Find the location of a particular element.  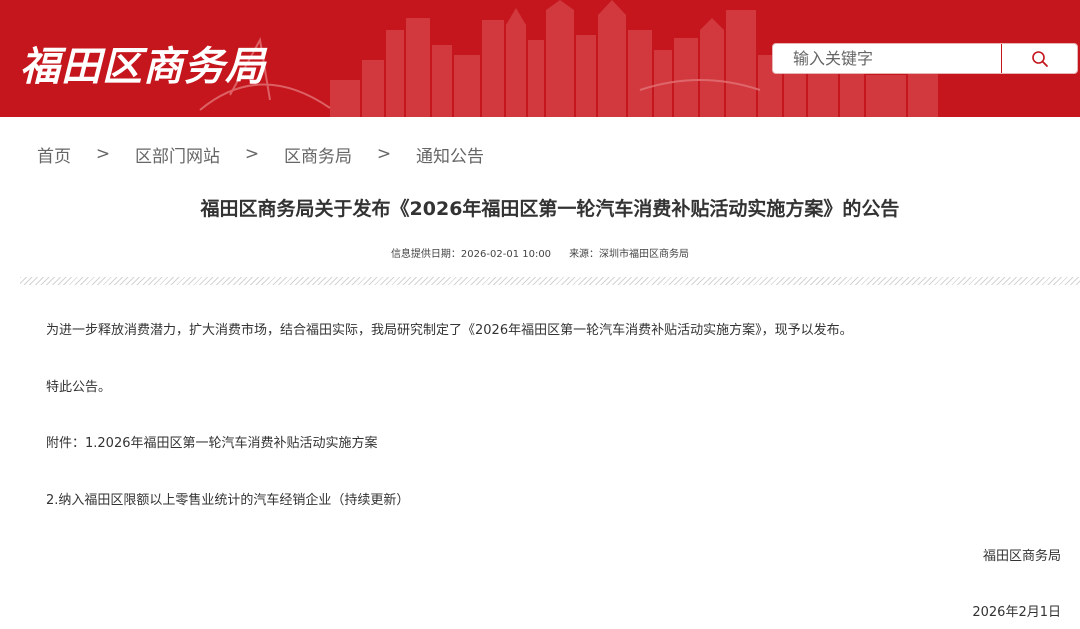

article-date: 2026年2月1日 is located at coordinates (1016, 612).